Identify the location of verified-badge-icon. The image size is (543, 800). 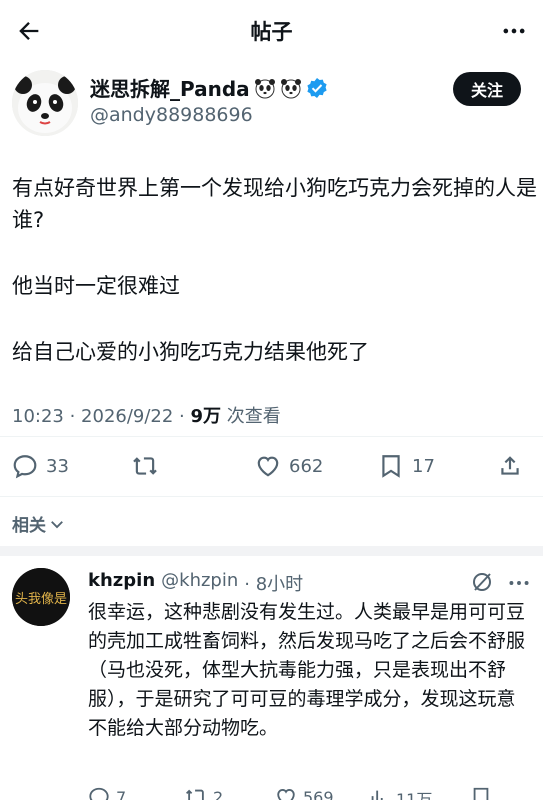
(317, 87).